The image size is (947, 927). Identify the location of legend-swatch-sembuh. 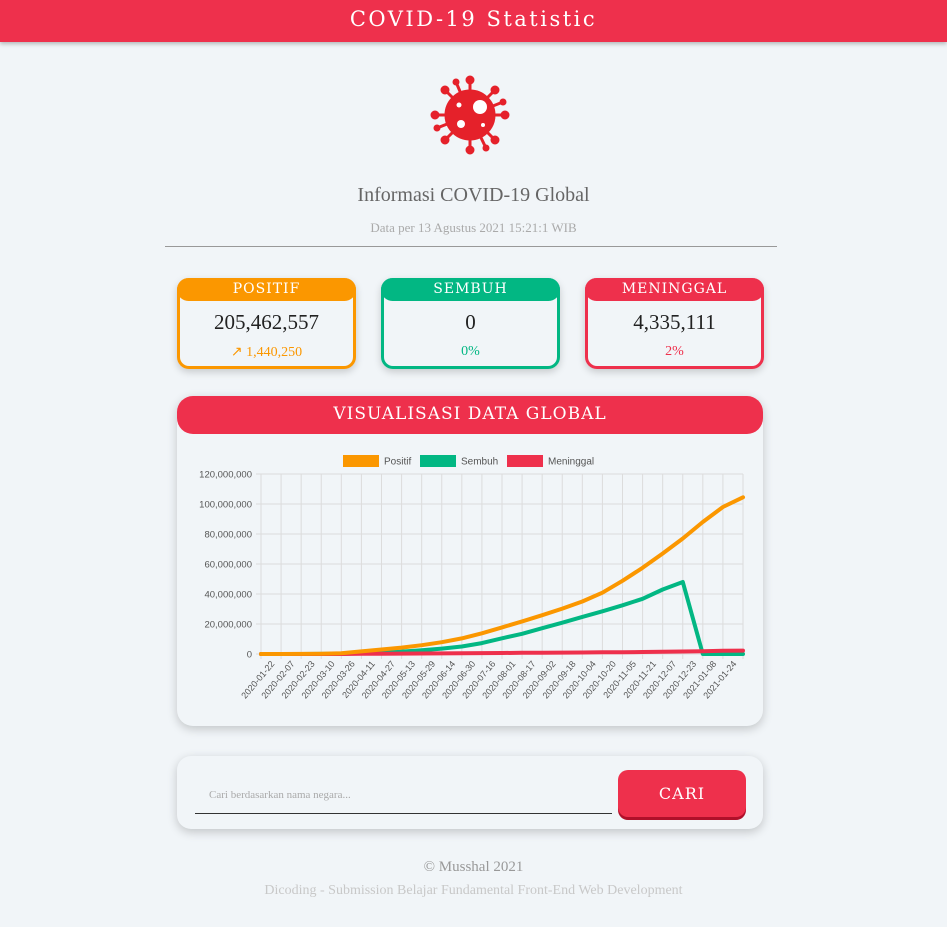
(438, 461).